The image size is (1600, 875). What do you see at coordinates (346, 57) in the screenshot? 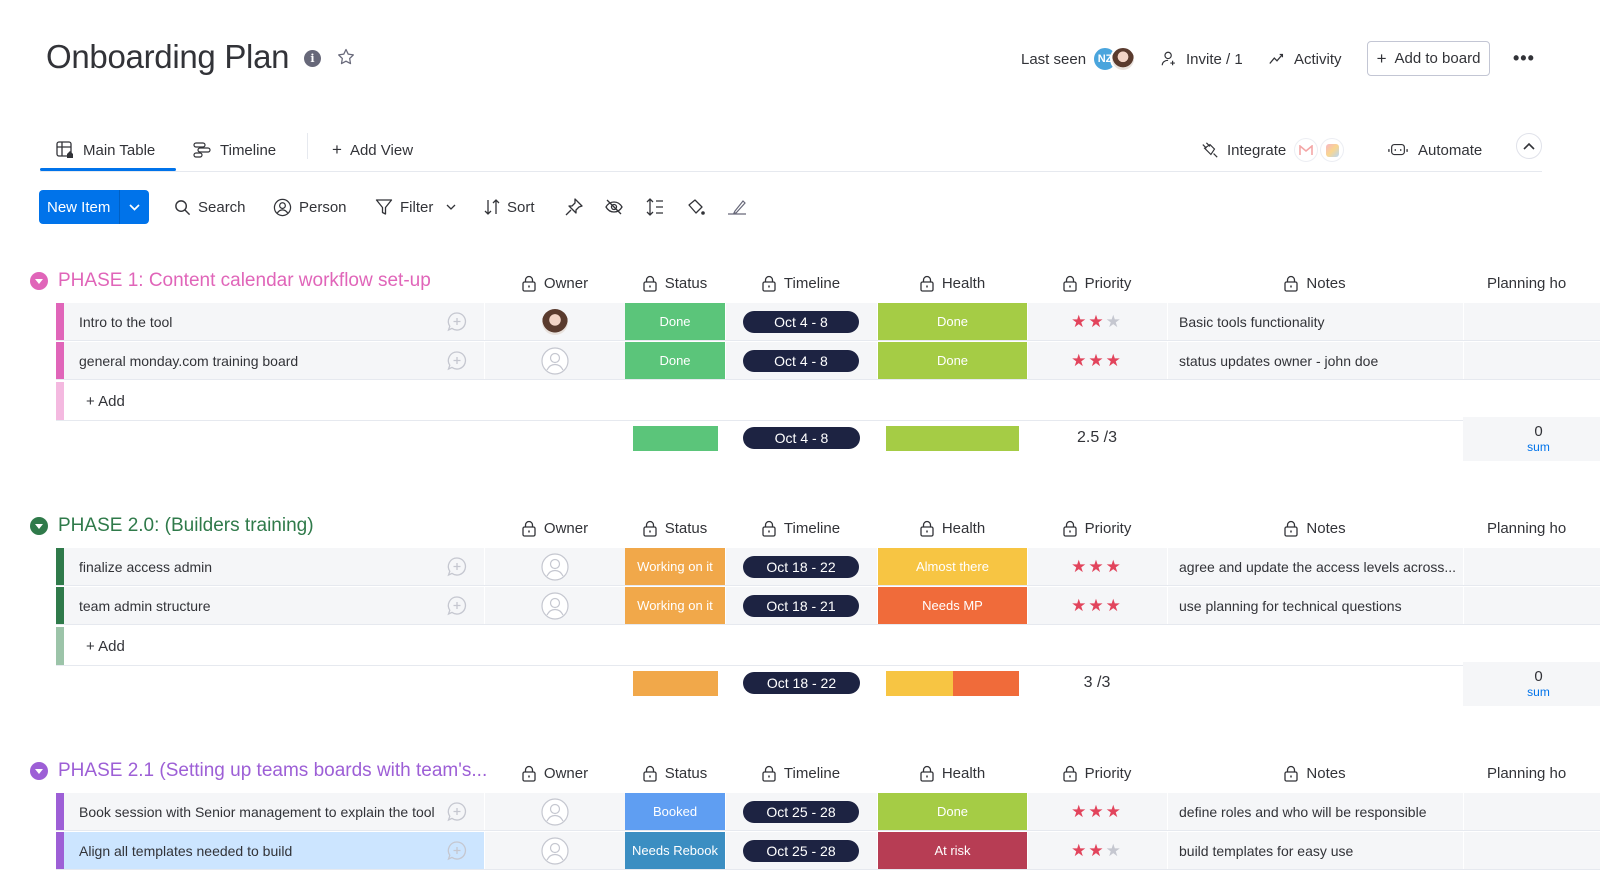
I see `favorite-star-icon` at bounding box center [346, 57].